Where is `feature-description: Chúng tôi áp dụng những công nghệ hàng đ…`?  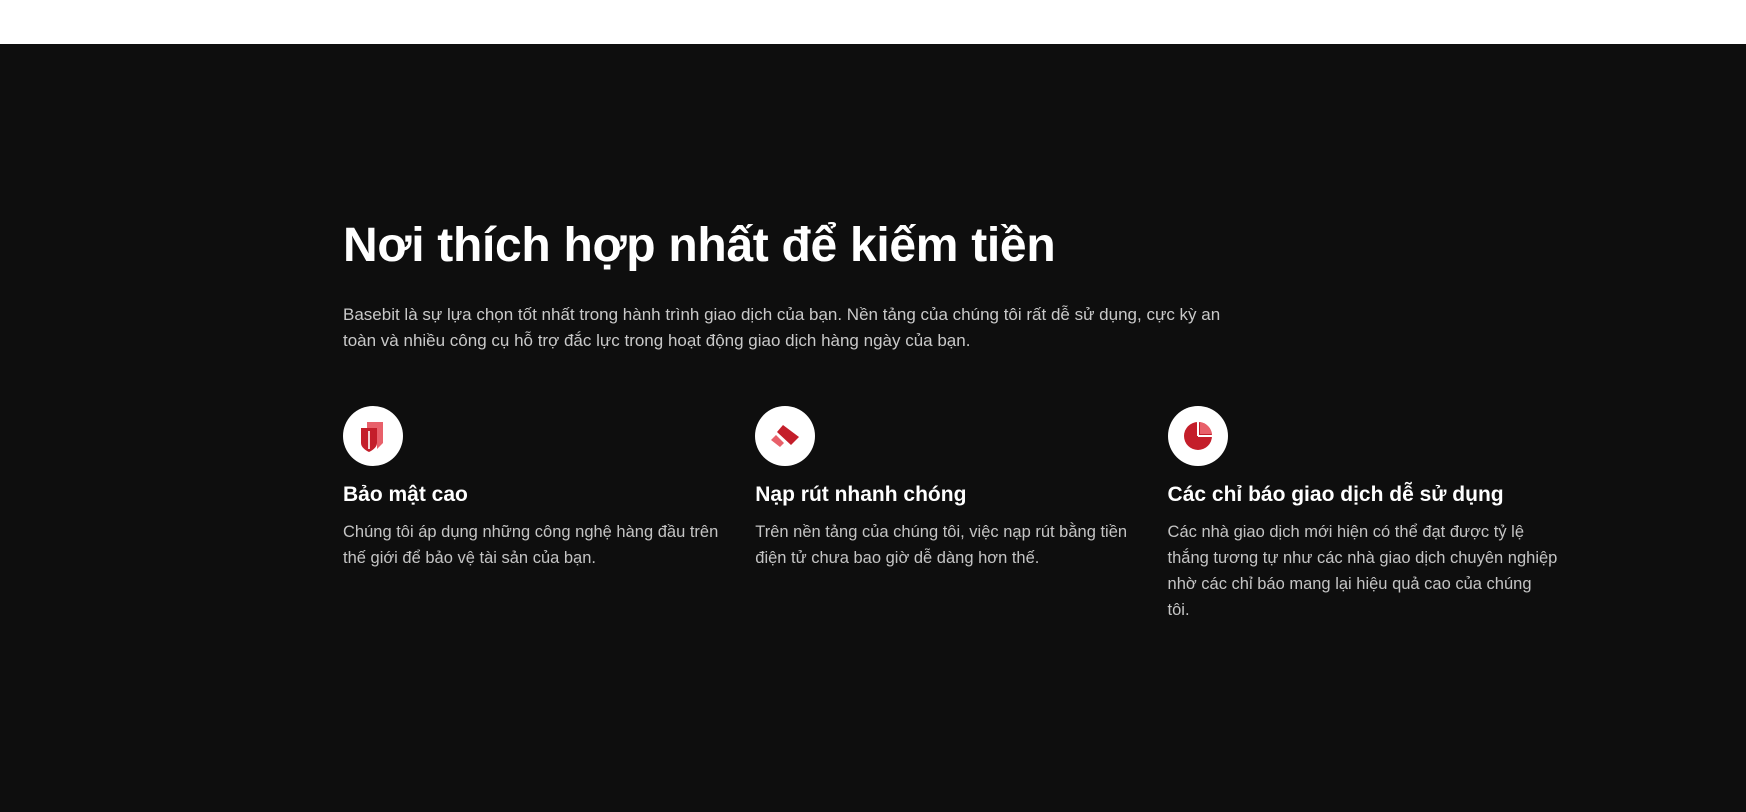 feature-description: Chúng tôi áp dụng những công nghệ hàng đ… is located at coordinates (531, 545).